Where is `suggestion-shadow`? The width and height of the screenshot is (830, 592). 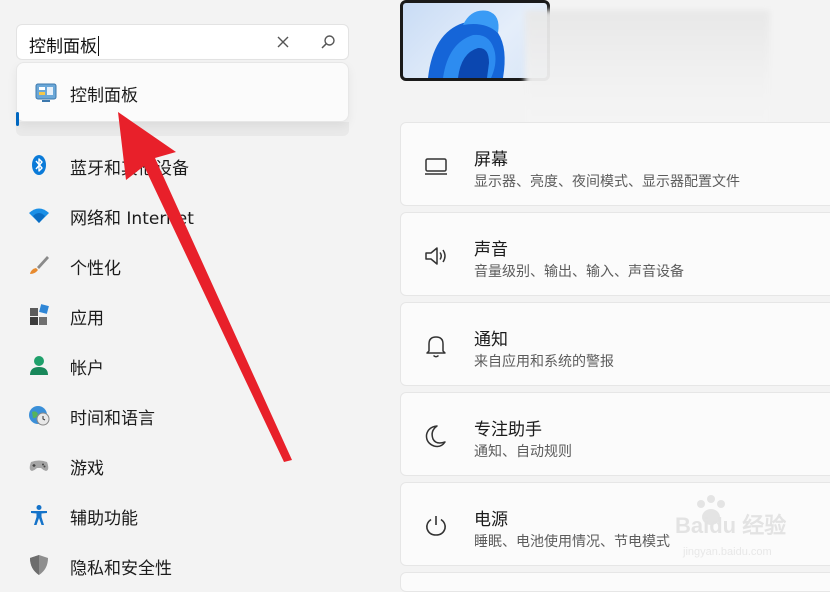
suggestion-shadow is located at coordinates (182, 129).